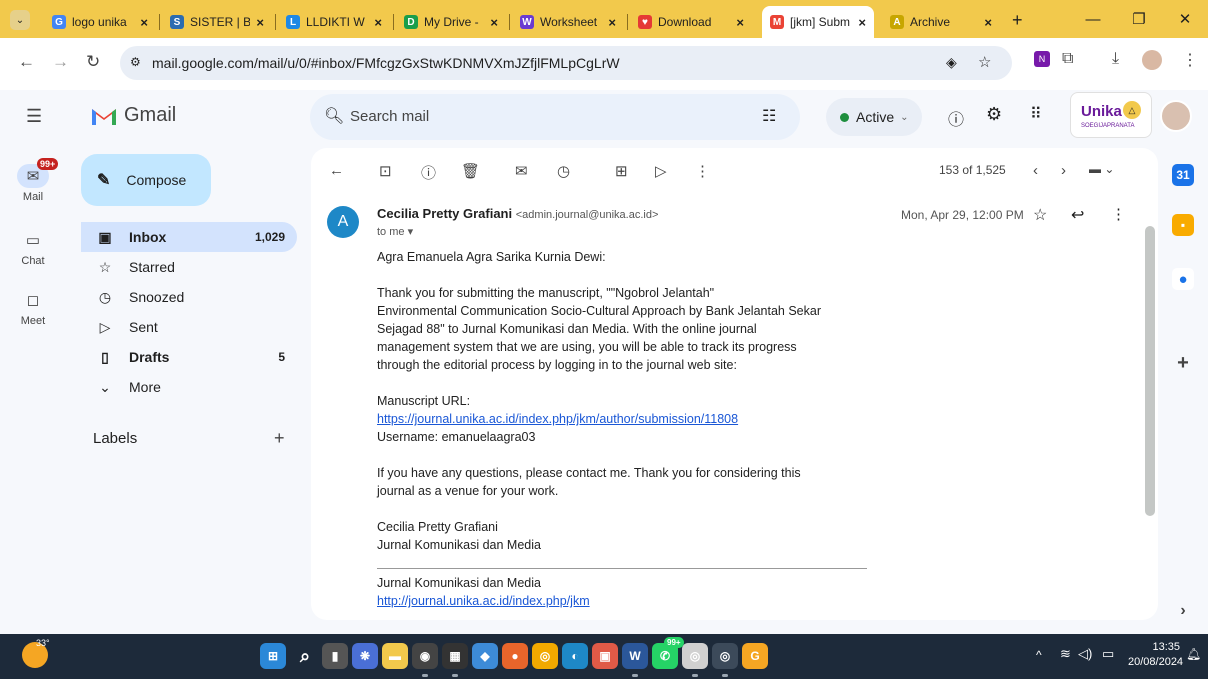 The width and height of the screenshot is (1208, 679). What do you see at coordinates (135, 62) in the screenshot?
I see `site-info-icon: ⚙` at bounding box center [135, 62].